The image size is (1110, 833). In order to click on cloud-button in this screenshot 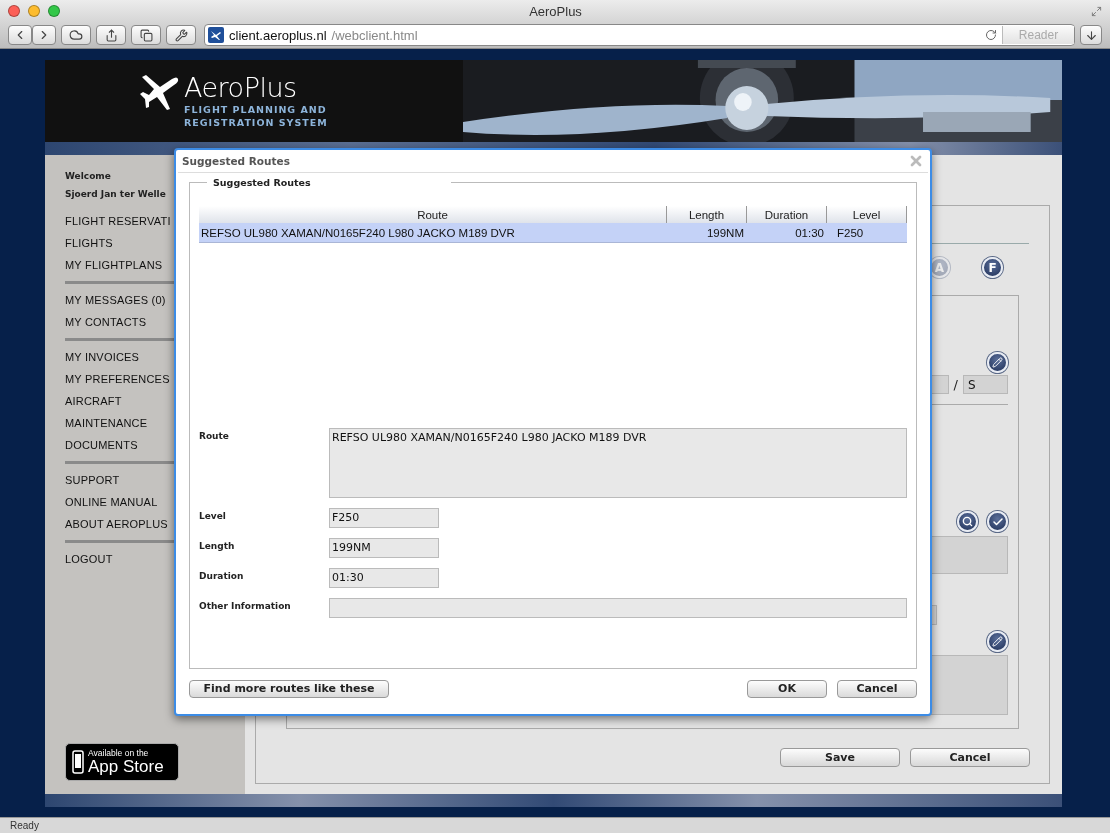, I will do `click(76, 35)`.